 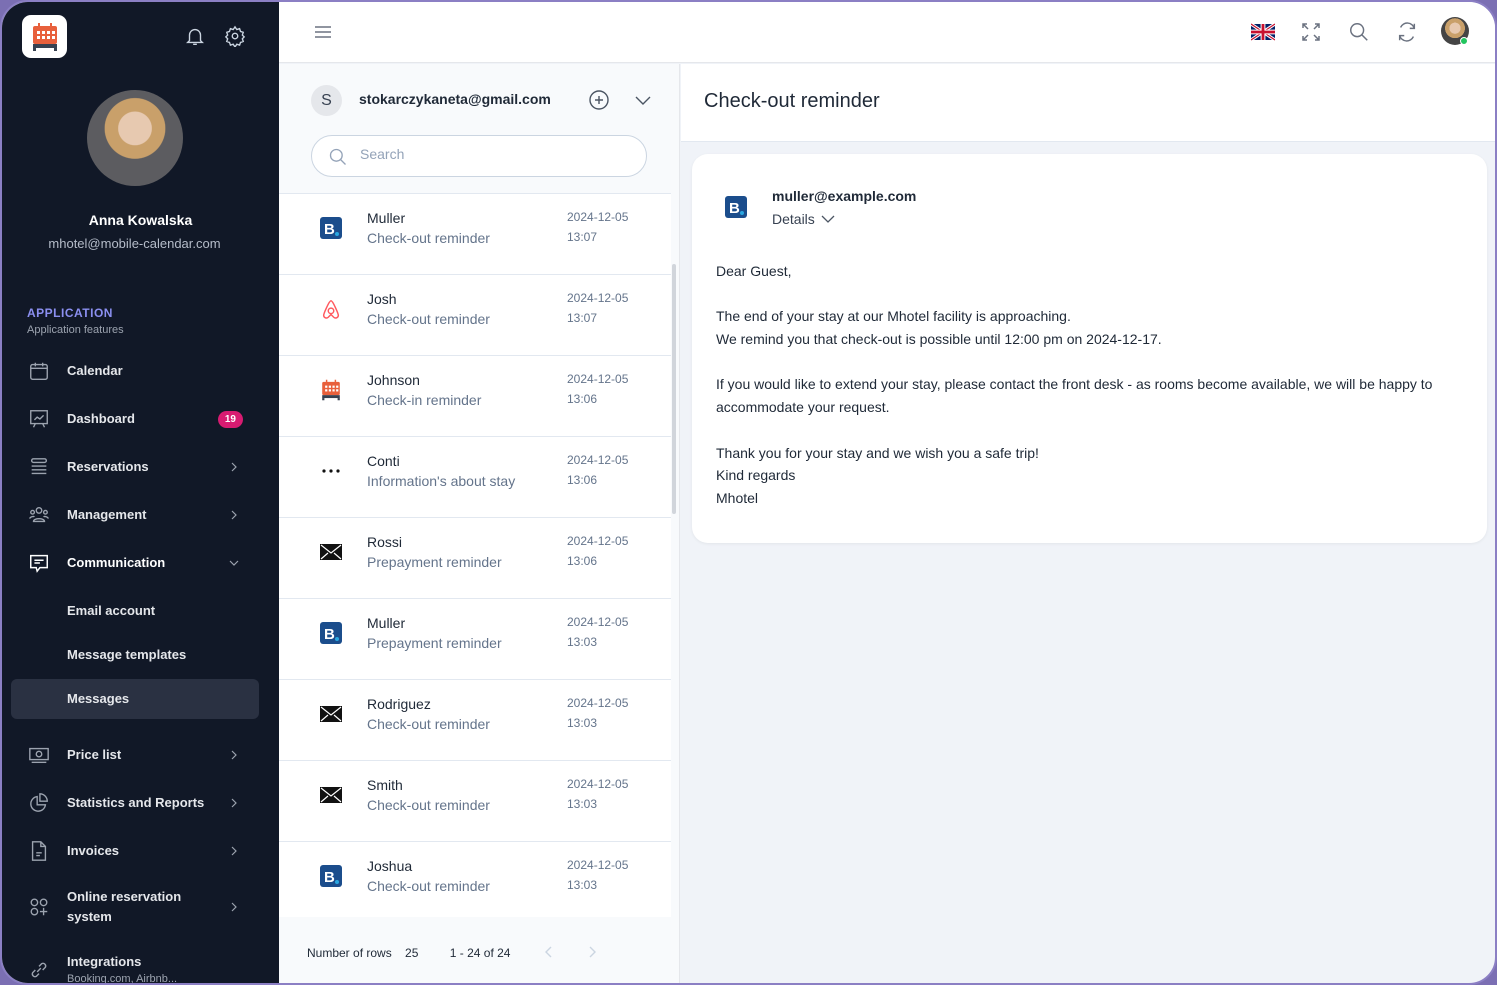 I want to click on search-icon, so click(x=1359, y=32).